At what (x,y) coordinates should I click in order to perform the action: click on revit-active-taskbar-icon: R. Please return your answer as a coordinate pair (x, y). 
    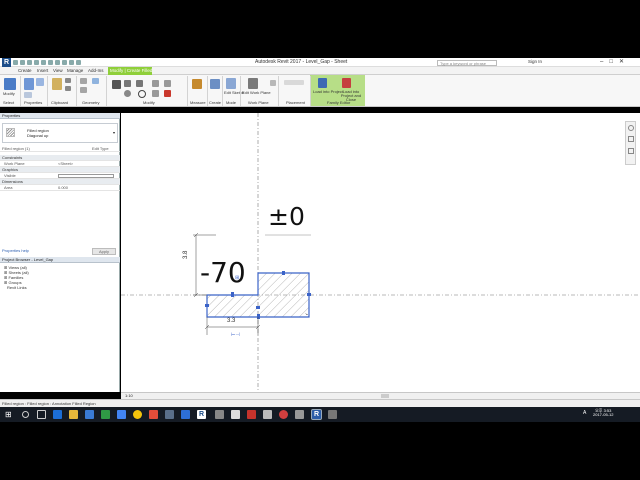
    Looking at the image, I should click on (316, 414).